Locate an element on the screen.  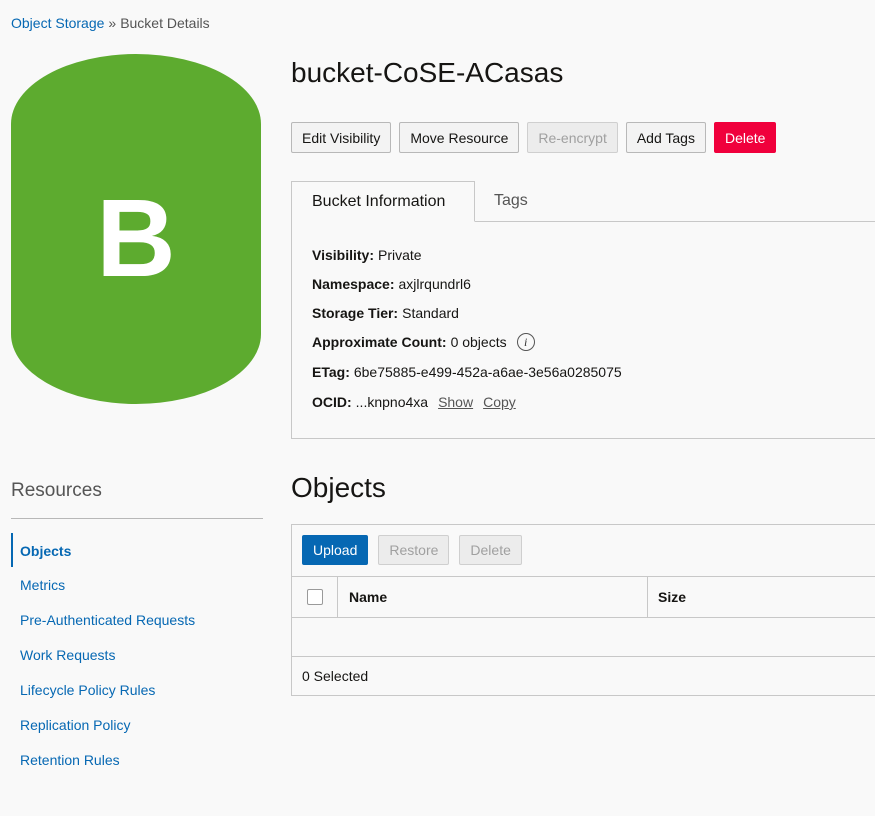
etag-label: ETag: is located at coordinates (331, 372).